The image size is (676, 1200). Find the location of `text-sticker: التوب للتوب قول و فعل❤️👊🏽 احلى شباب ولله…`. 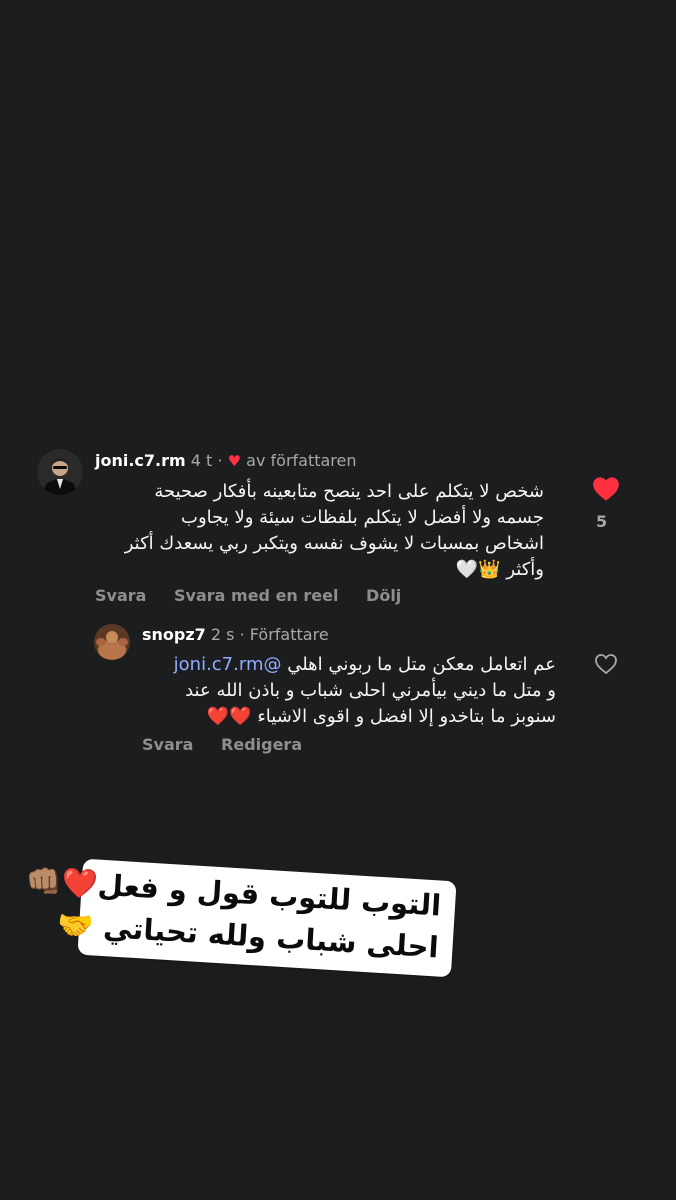

text-sticker: التوب للتوب قول و فعل❤️👊🏽 احلى شباب ولله… is located at coordinates (241, 918).